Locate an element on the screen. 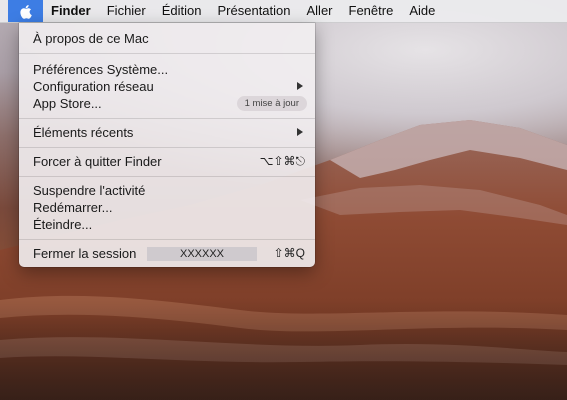 The height and width of the screenshot is (400, 567). logout-shortcut: ⇧⌘Q is located at coordinates (289, 253).